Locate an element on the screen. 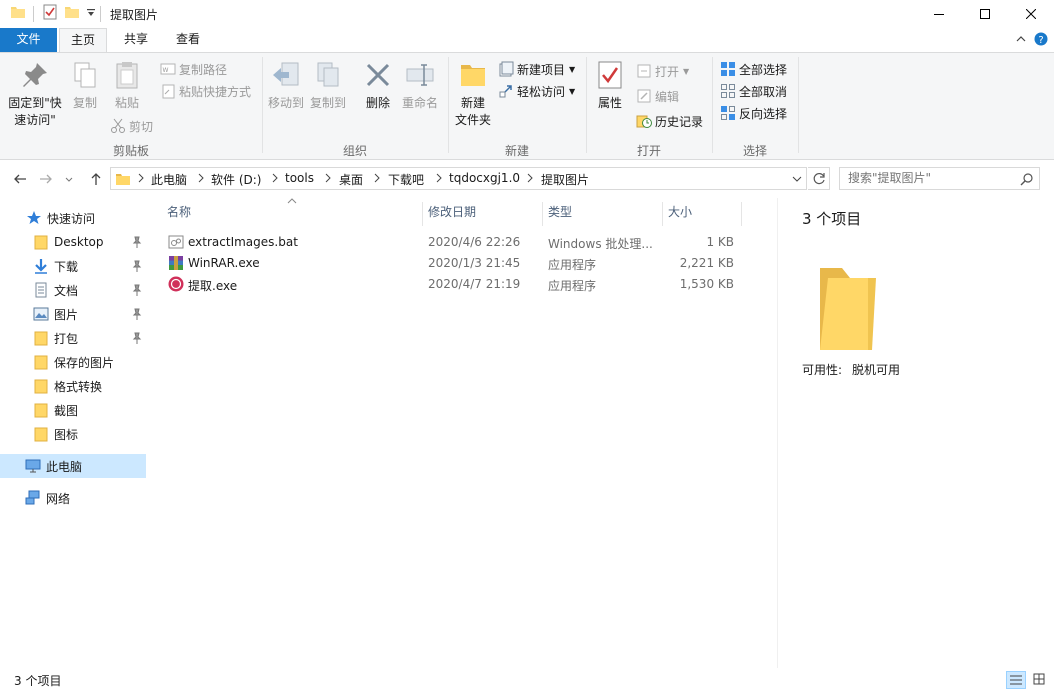  picture-icon is located at coordinates (41, 314).